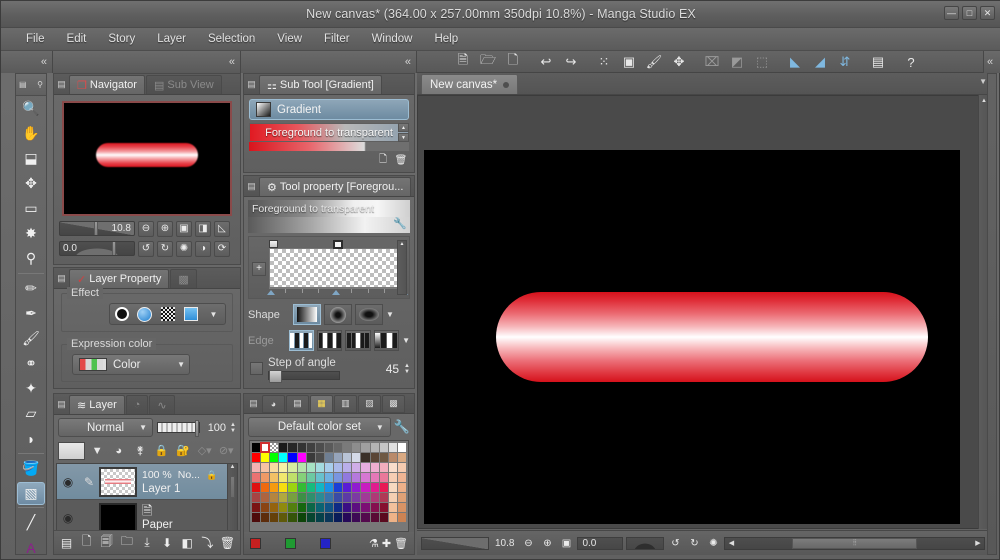 The width and height of the screenshot is (1000, 560). What do you see at coordinates (68, 482) in the screenshot?
I see `layer-visibility-icon: ◉` at bounding box center [68, 482].